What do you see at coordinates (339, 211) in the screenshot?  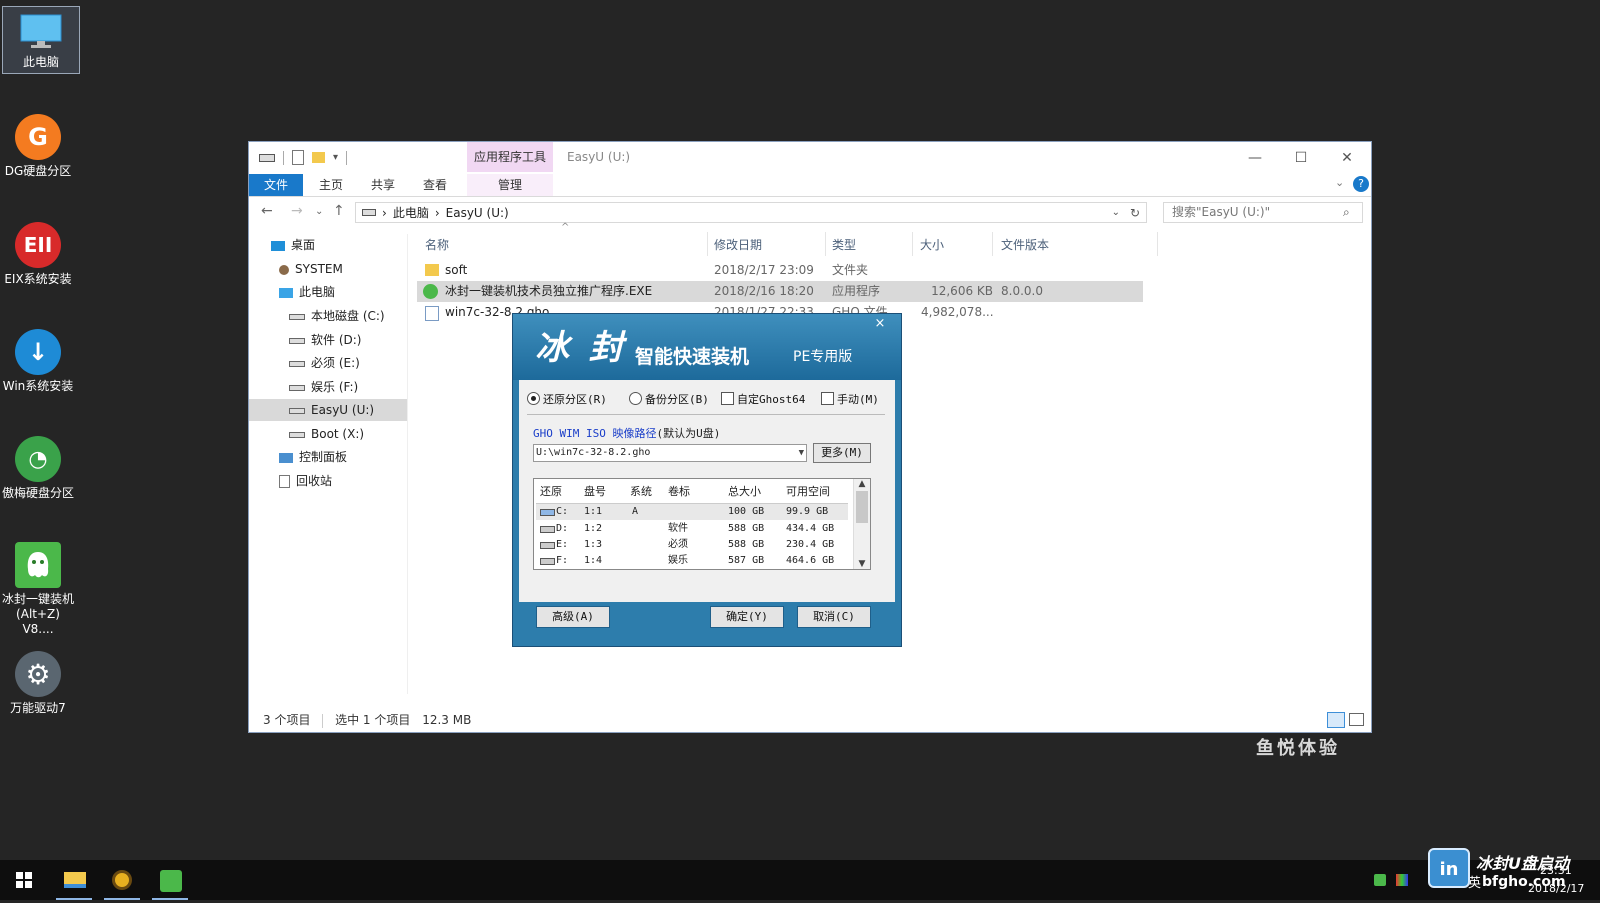 I see `up-arrow-icon: ↑` at bounding box center [339, 211].